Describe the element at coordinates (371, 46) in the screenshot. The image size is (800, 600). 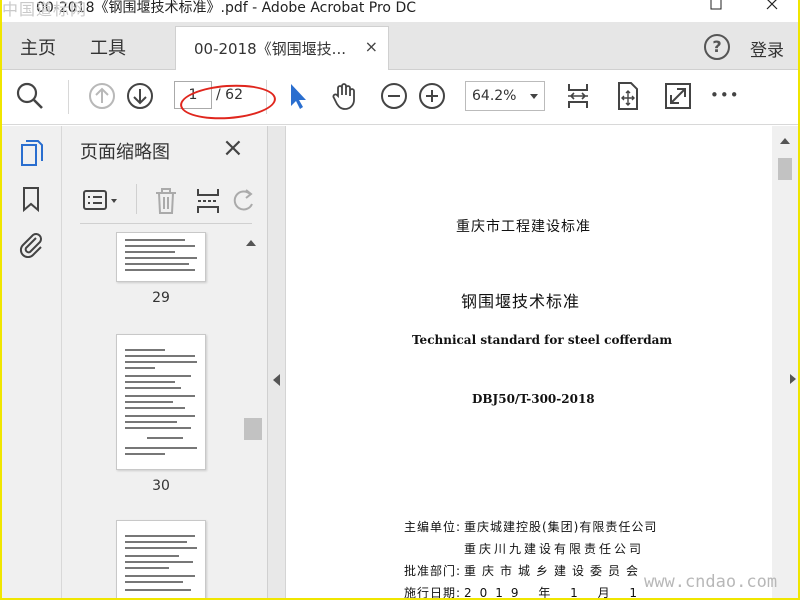
I see `tab-close-icon: ×` at that location.